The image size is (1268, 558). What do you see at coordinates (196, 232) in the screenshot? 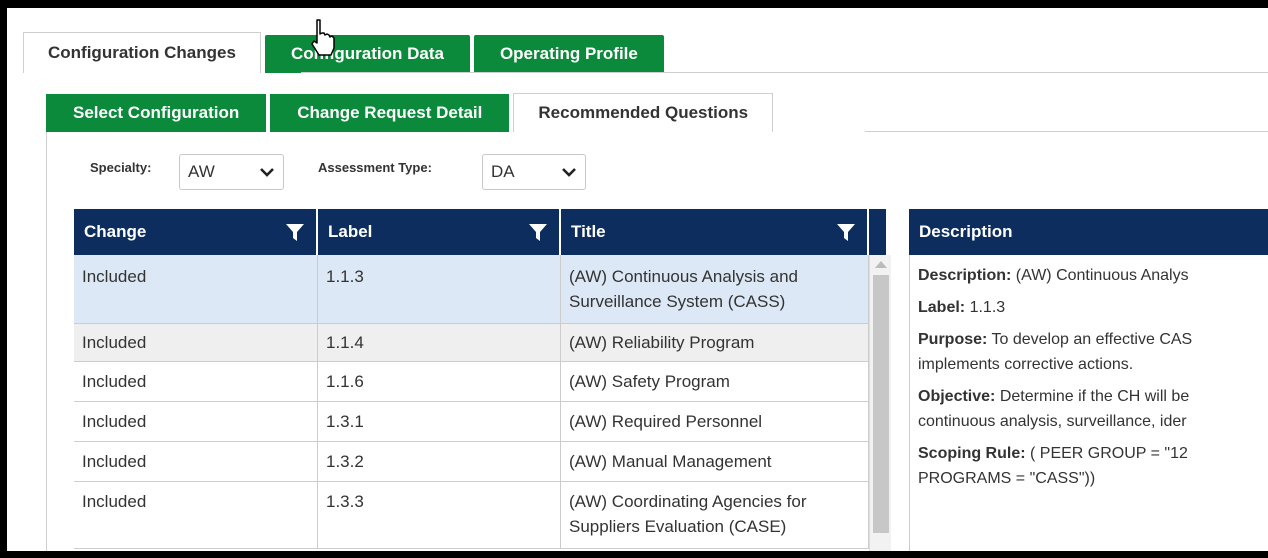
I see `column-header-change: Change` at bounding box center [196, 232].